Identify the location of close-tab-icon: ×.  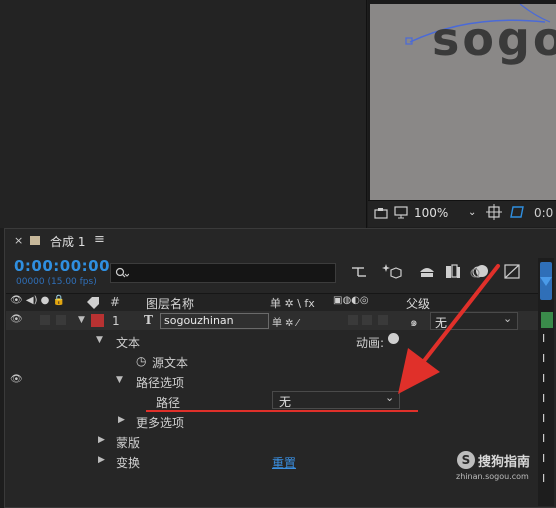
(18, 240).